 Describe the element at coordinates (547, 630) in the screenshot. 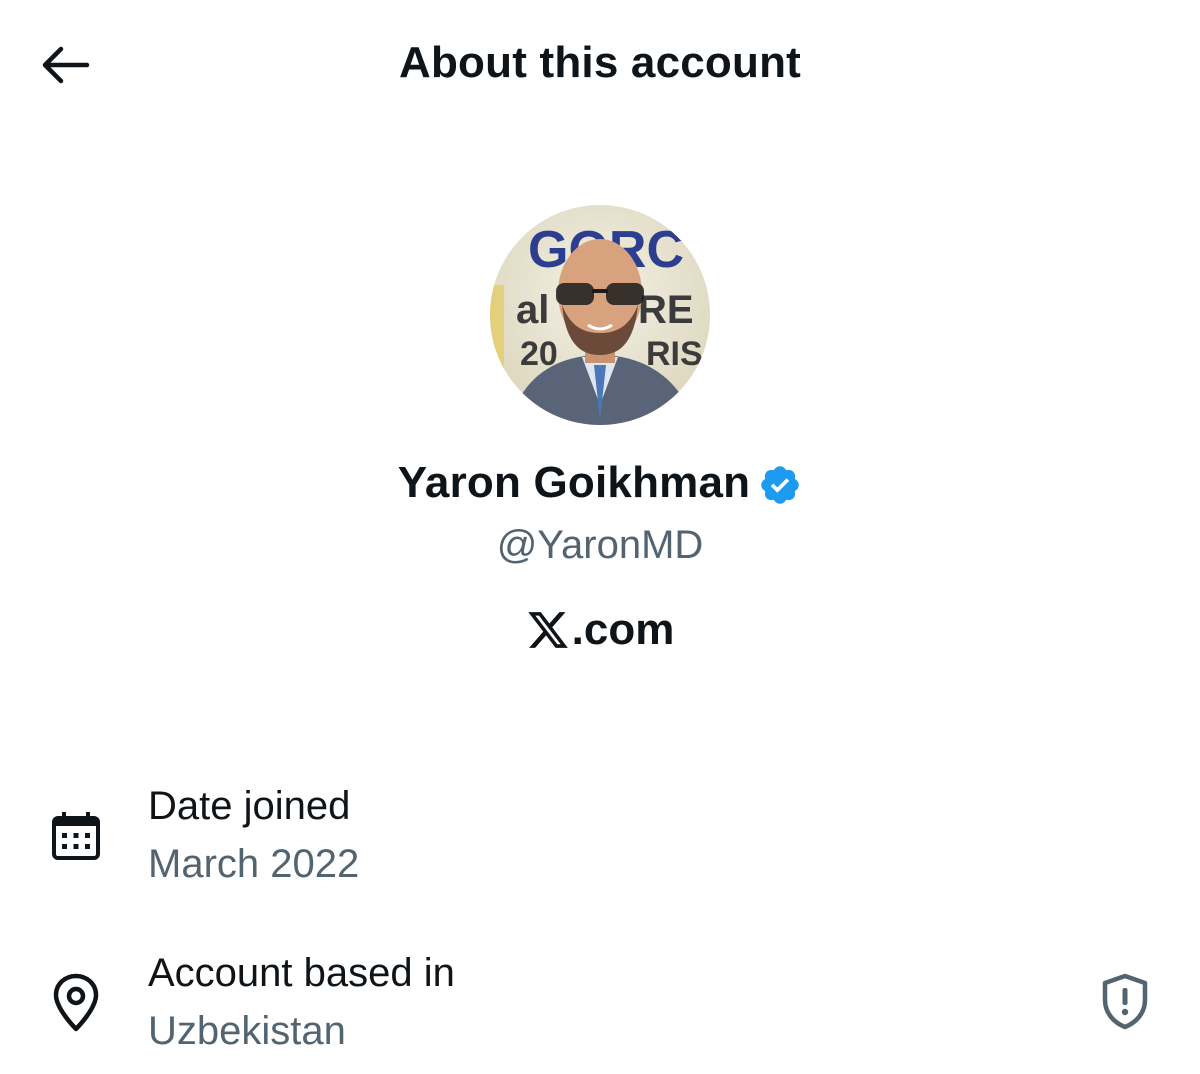

I see `x-logo-icon` at that location.